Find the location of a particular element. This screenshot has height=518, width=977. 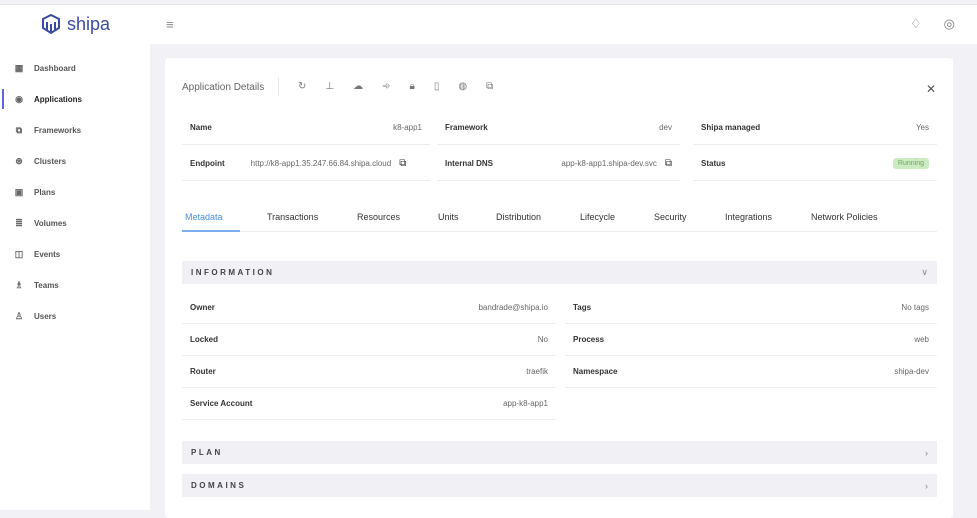

field-label: Status is located at coordinates (713, 163).